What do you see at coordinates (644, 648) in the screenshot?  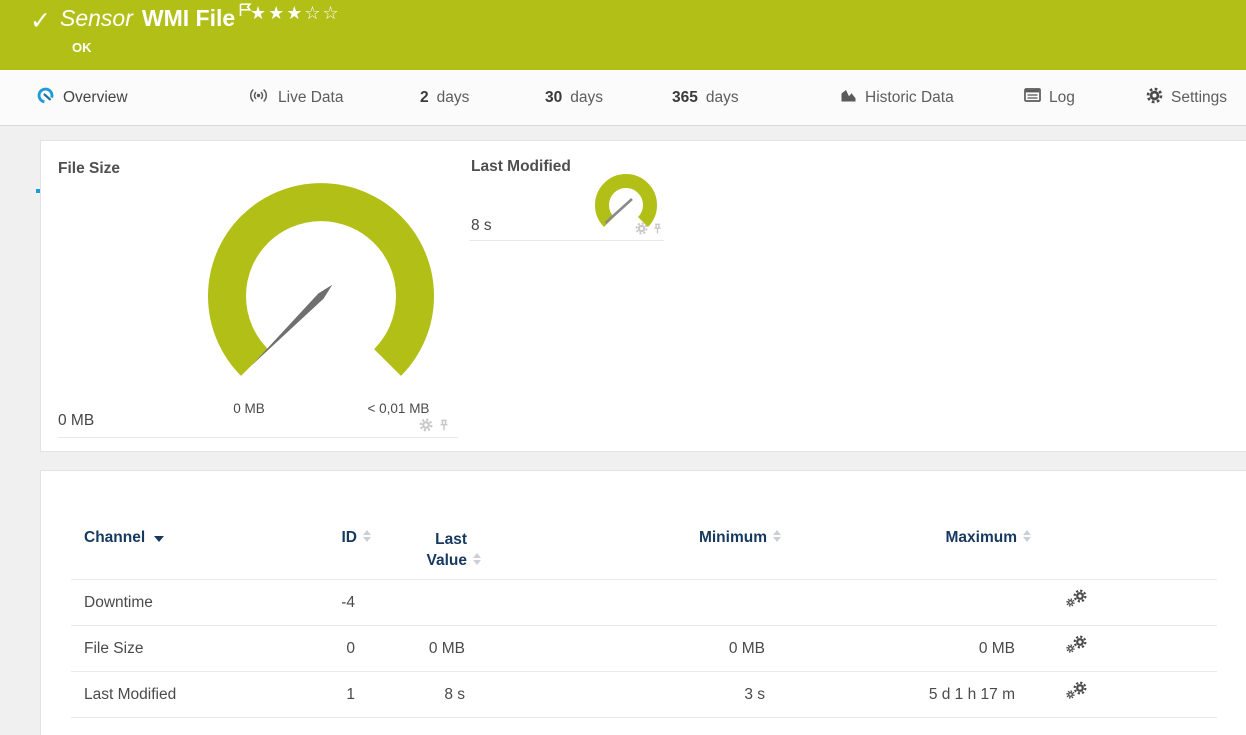 I see `table-row-file-size: File Size 0 0 MB 0 MB 0 MB` at bounding box center [644, 648].